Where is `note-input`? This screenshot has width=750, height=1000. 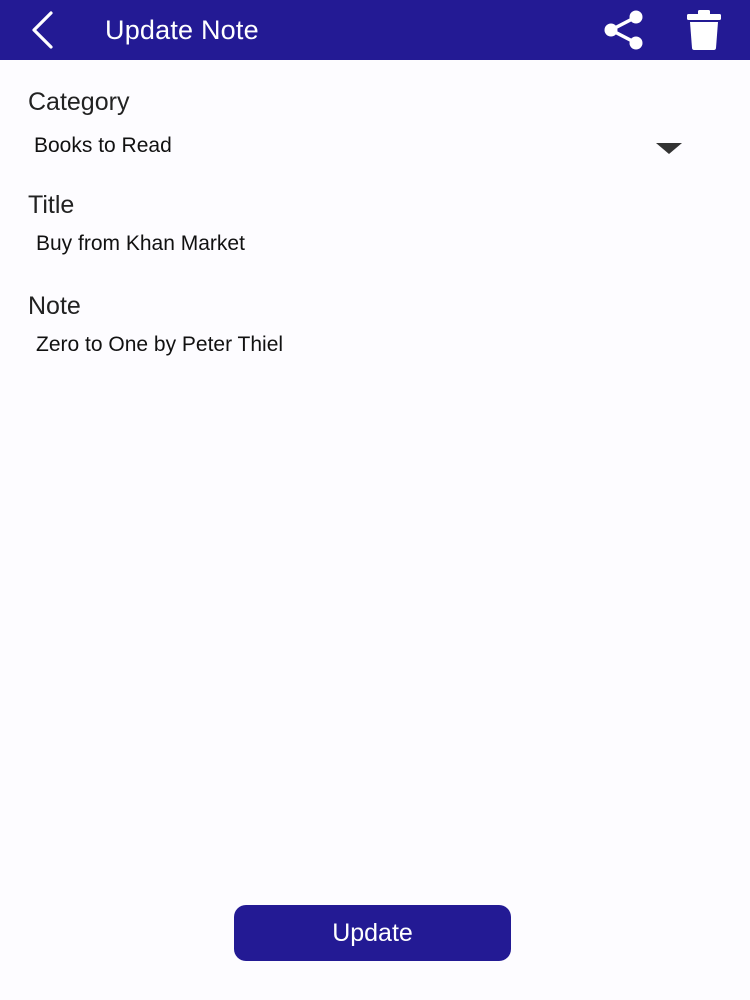 note-input is located at coordinates (368, 345).